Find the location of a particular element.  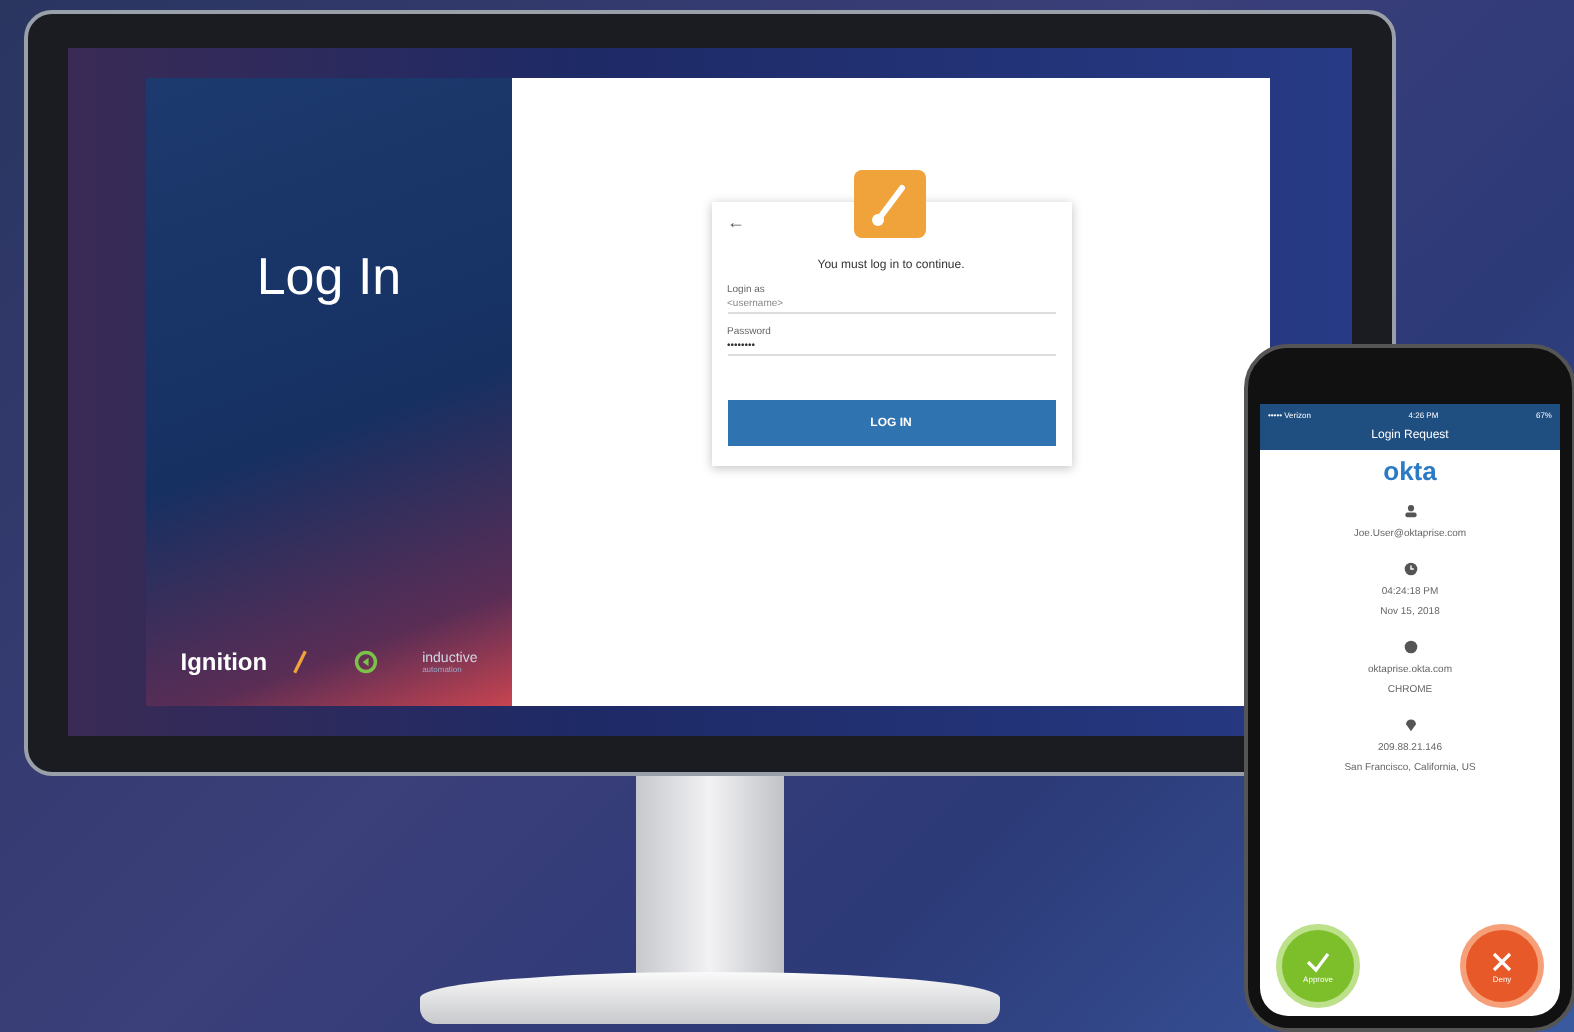

close-icon is located at coordinates (1502, 962).